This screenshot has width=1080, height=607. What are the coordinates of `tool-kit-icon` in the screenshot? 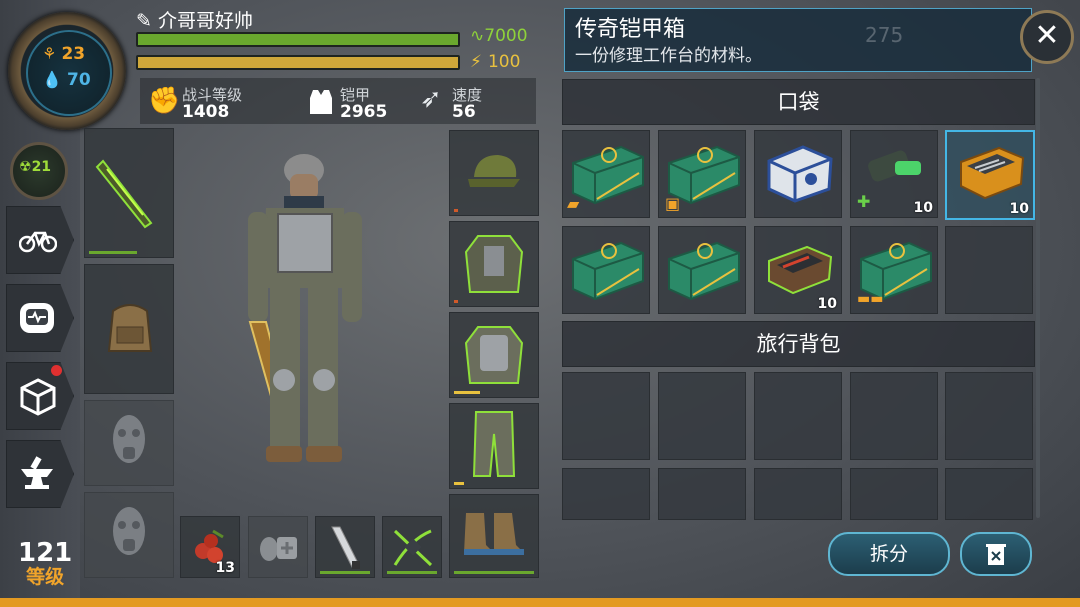 It's located at (800, 270).